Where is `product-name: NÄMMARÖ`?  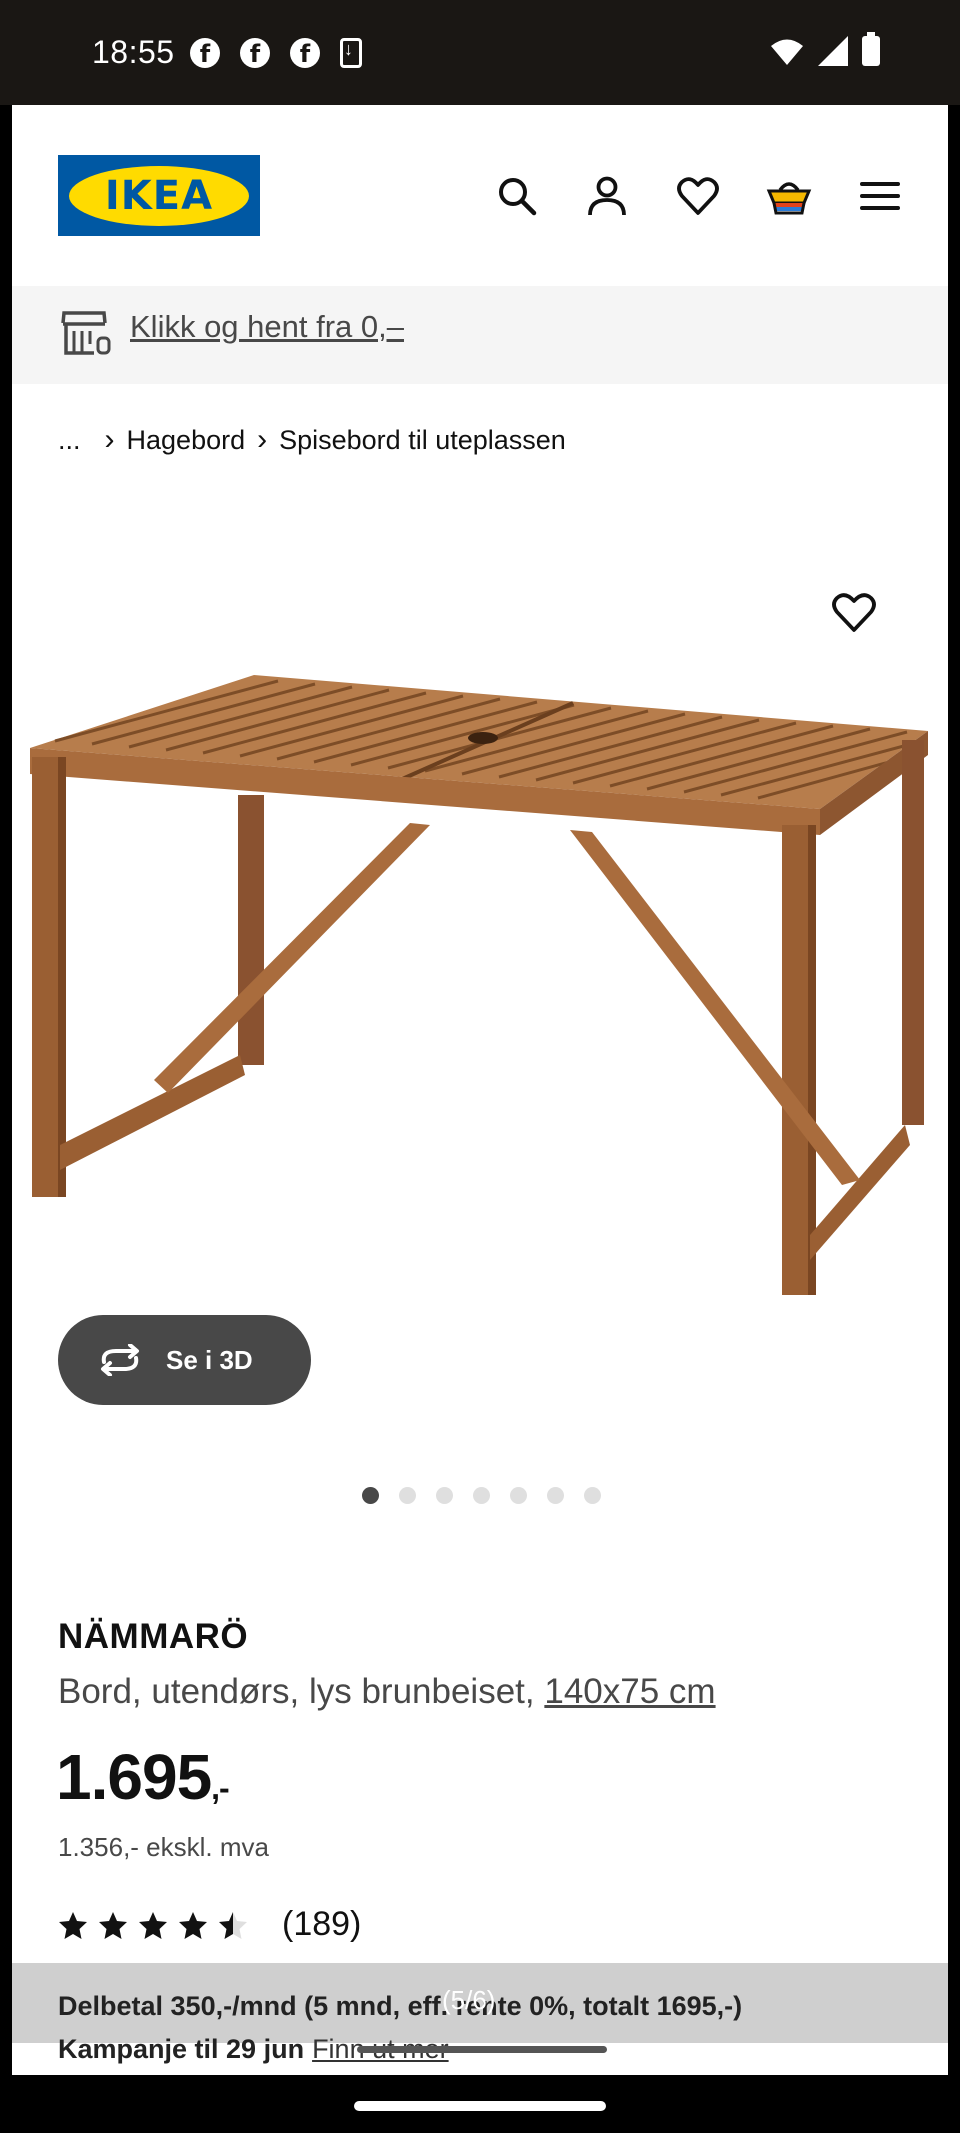 product-name: NÄMMARÖ is located at coordinates (153, 1636).